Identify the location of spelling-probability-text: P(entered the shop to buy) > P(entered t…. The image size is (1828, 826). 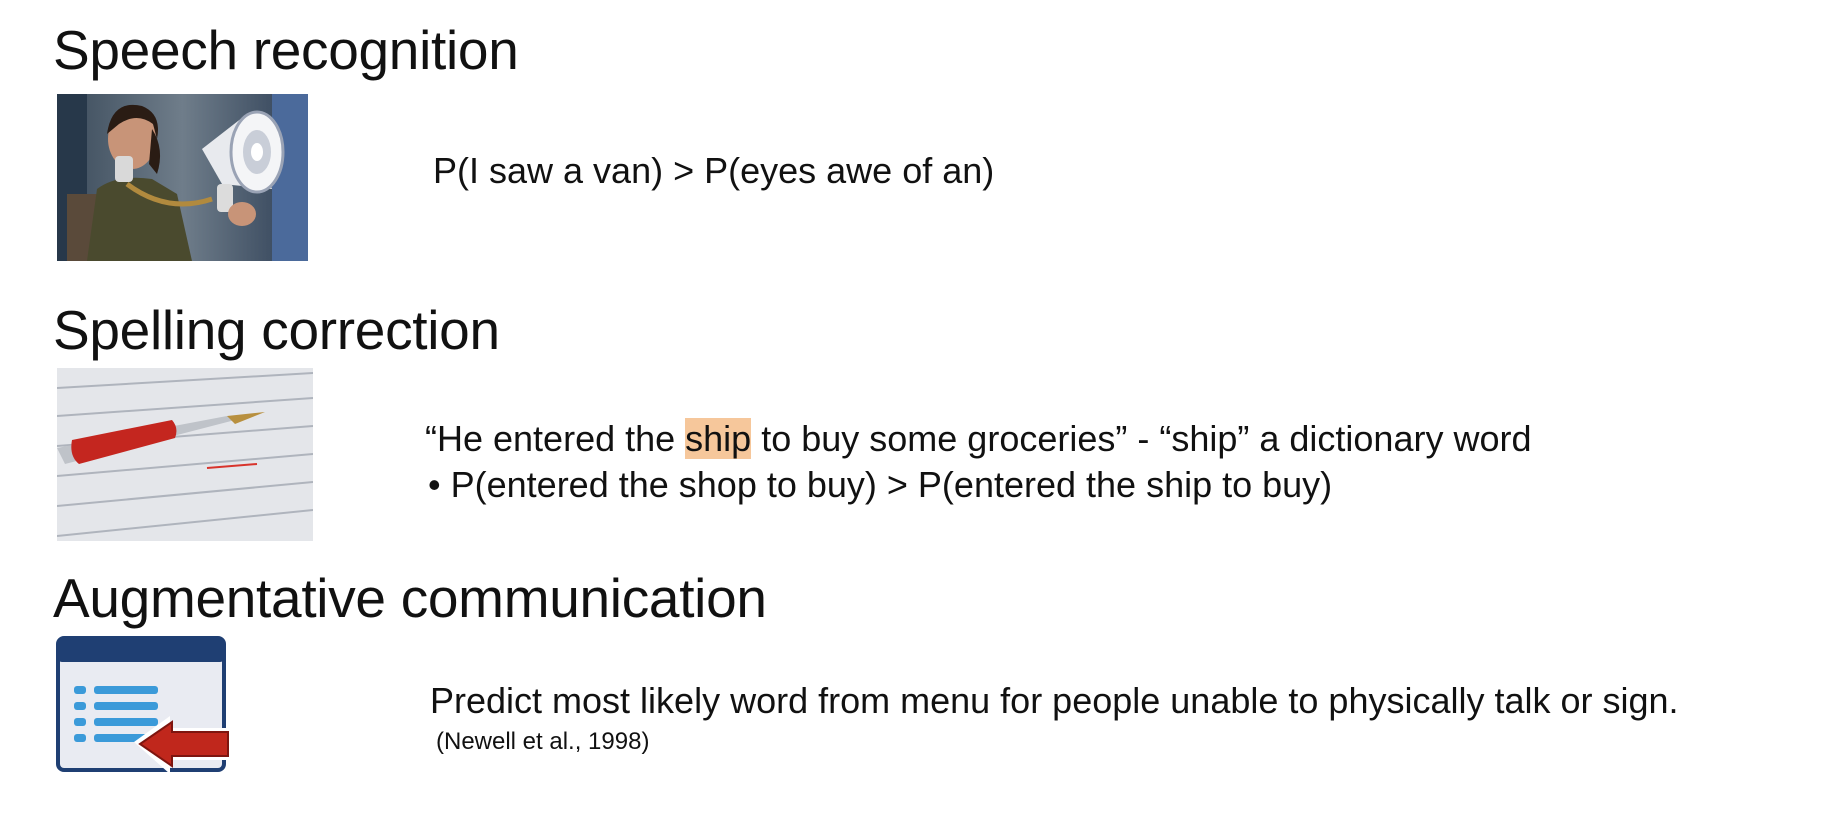
(891, 484).